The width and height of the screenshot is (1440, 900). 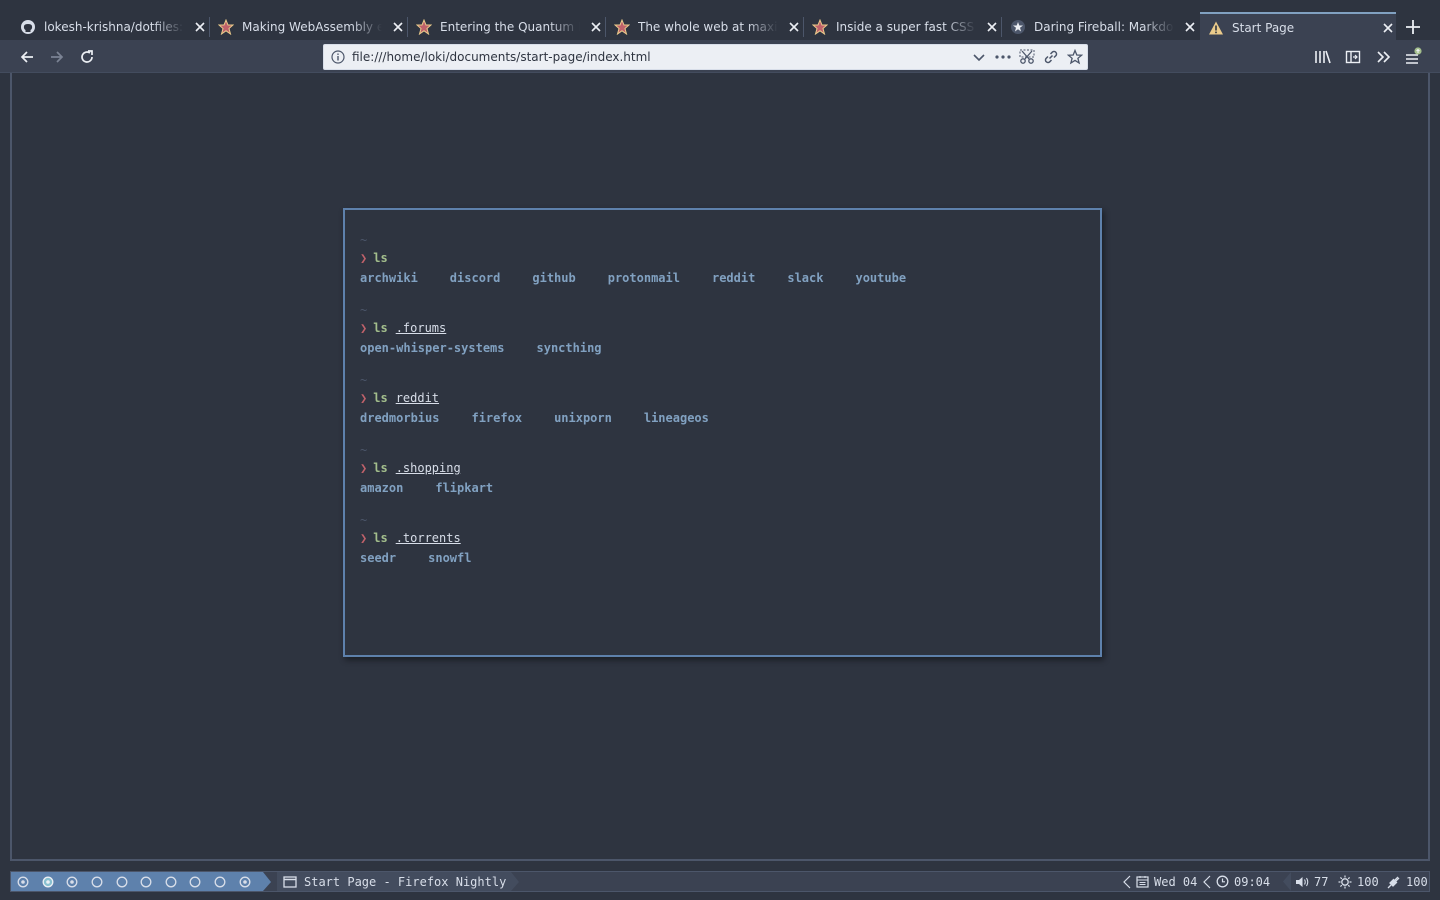 I want to click on workspace-9-icon, so click(x=220, y=881).